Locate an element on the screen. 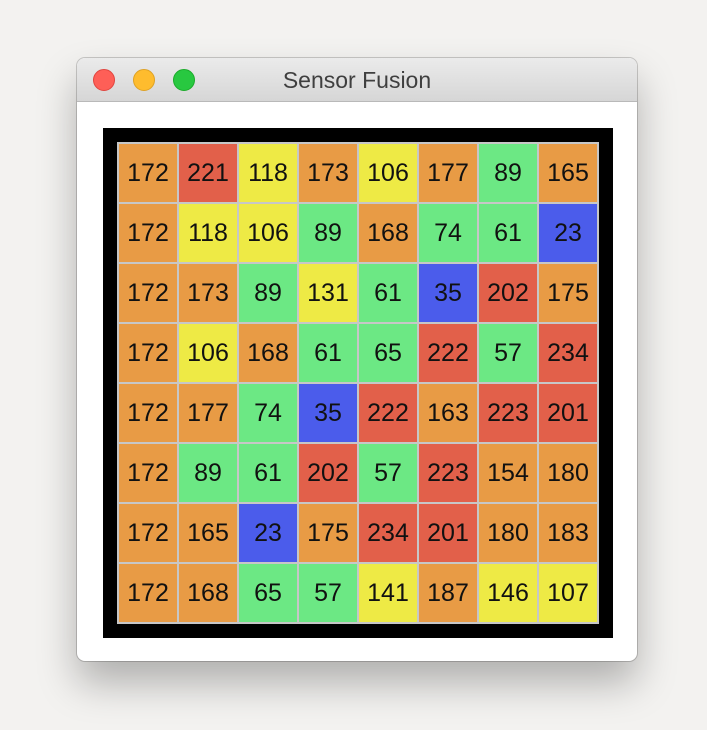 The height and width of the screenshot is (730, 707). grid-cell: 154 is located at coordinates (508, 473).